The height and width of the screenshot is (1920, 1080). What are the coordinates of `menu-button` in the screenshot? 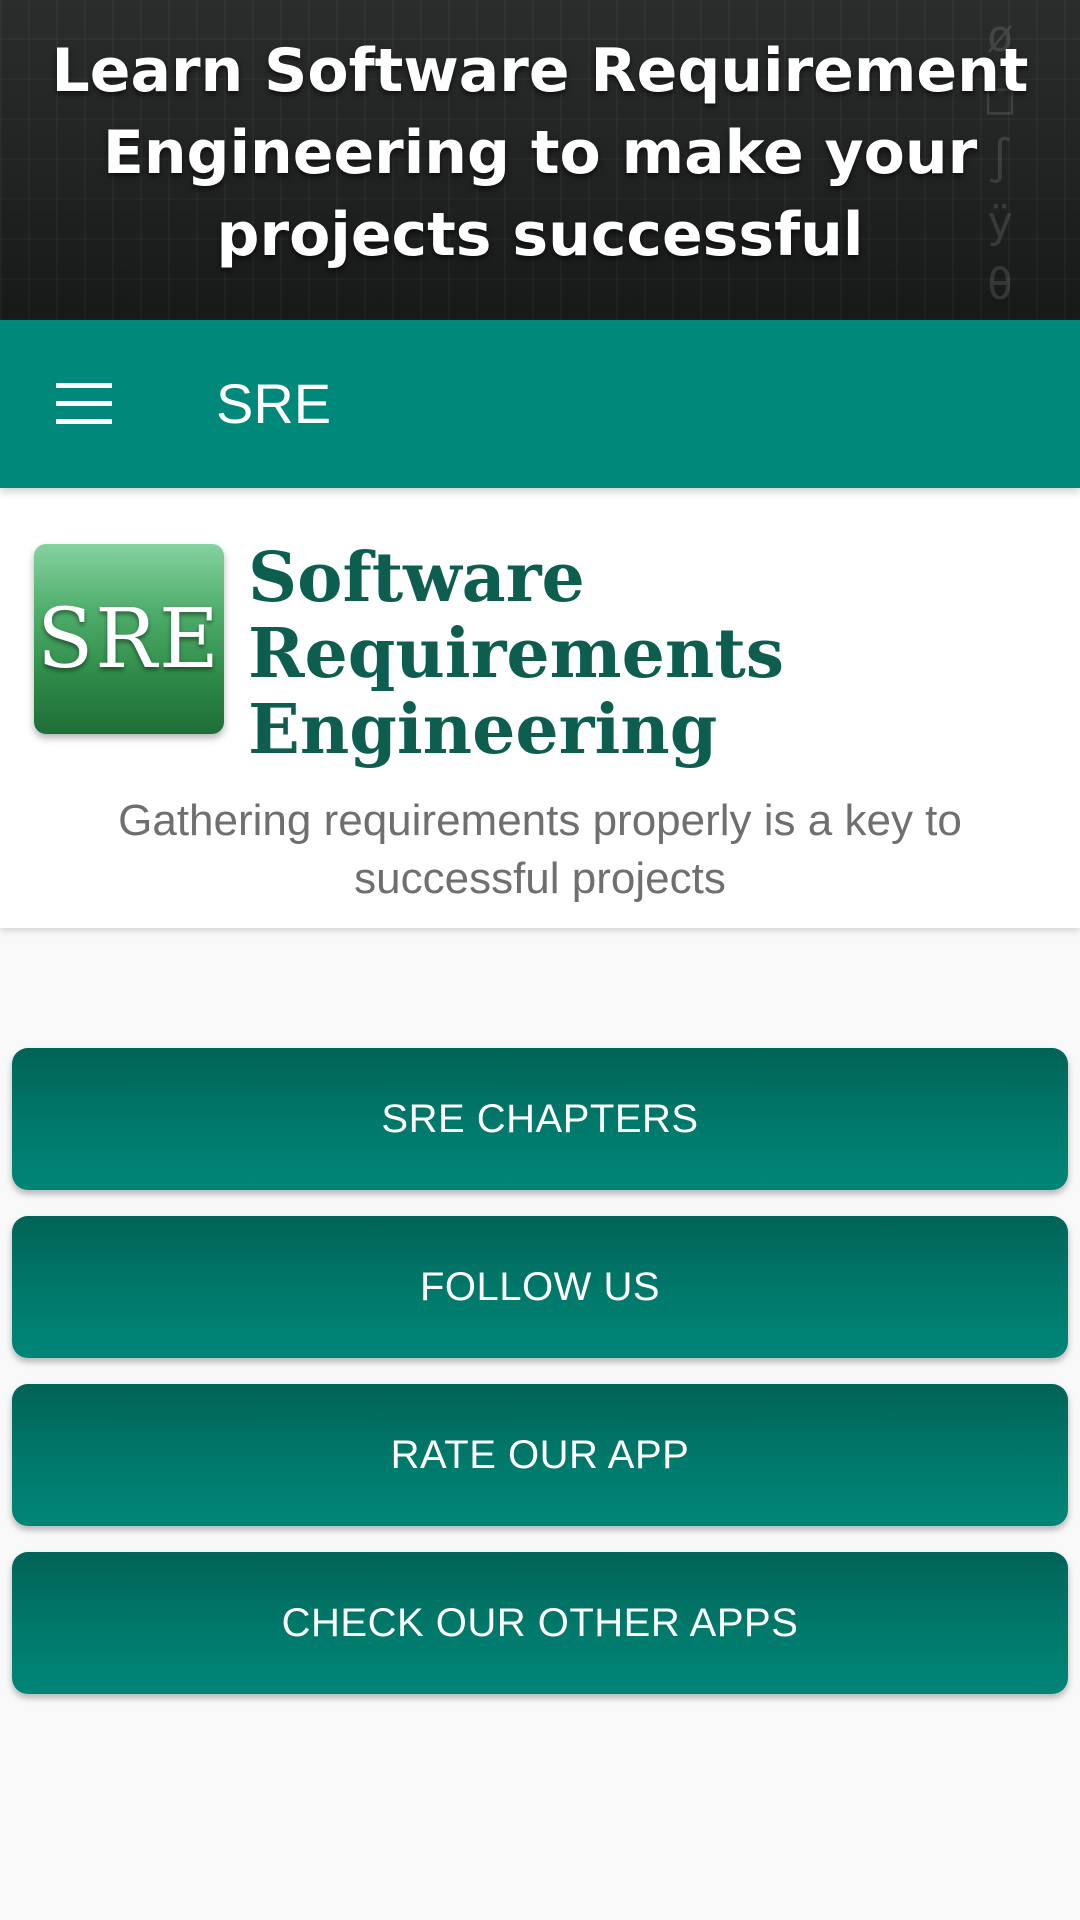 It's located at (84, 404).